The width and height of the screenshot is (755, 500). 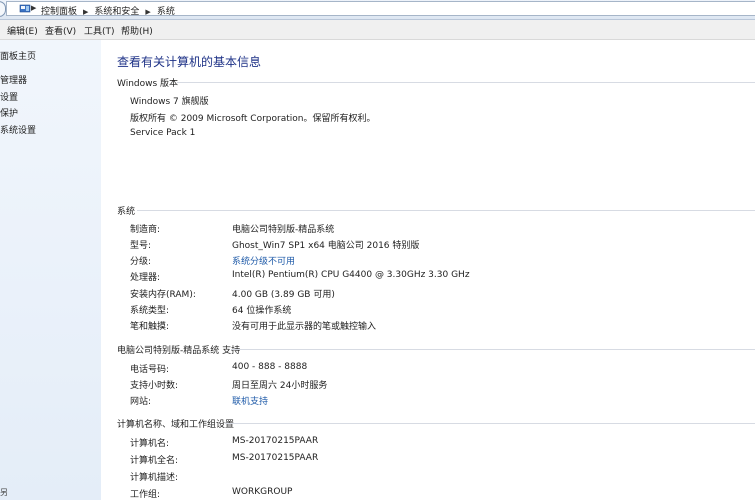 What do you see at coordinates (275, 441) in the screenshot?
I see `value-computer-name: MS-20170215PAAR` at bounding box center [275, 441].